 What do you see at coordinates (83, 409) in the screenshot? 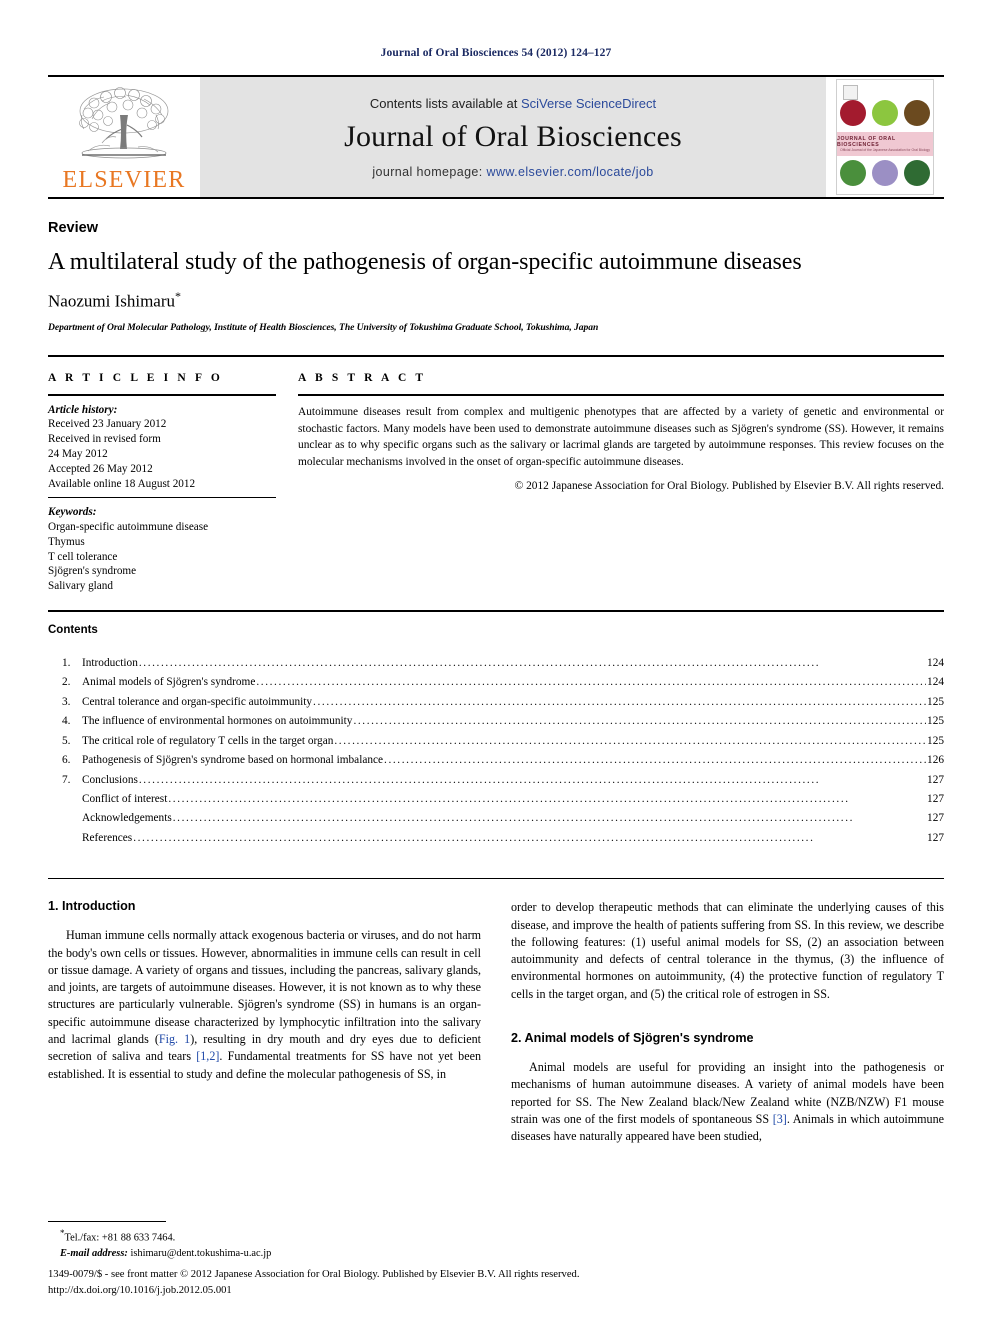
I see `history-label: Article history:` at bounding box center [83, 409].